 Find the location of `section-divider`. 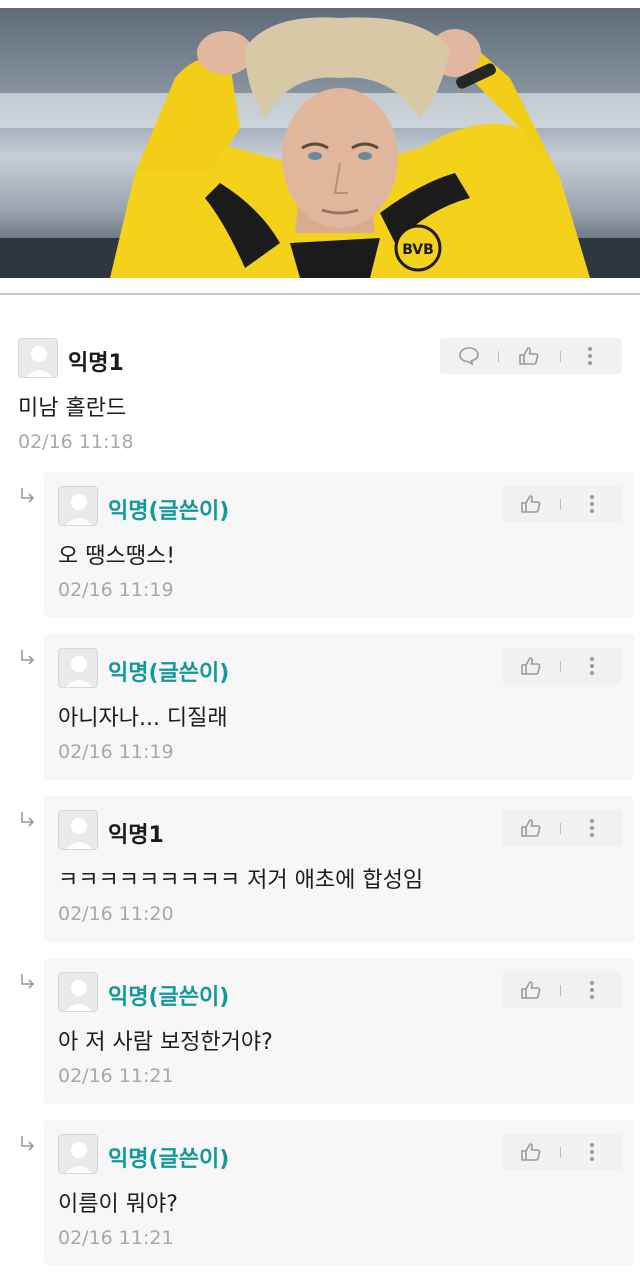

section-divider is located at coordinates (320, 294).